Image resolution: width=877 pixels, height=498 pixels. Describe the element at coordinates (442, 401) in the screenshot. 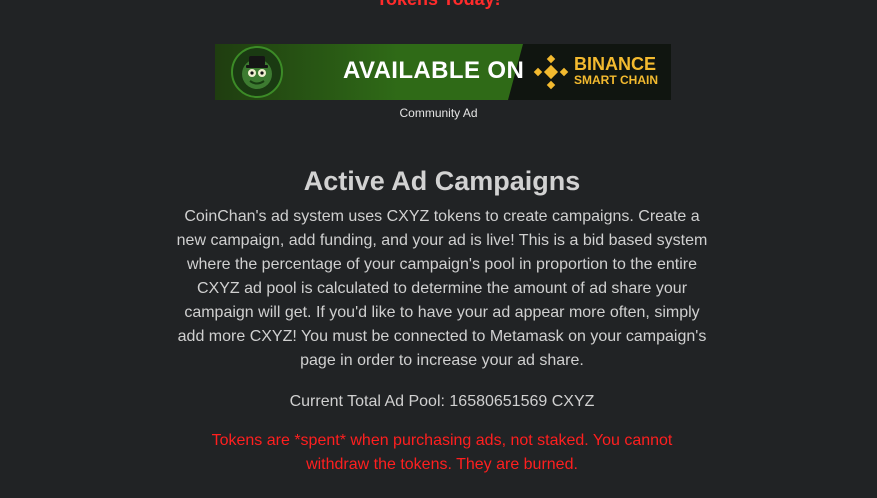

I see `current-ad-pool-text: Current Total Ad Pool: 16580651569 CXYZ` at that location.